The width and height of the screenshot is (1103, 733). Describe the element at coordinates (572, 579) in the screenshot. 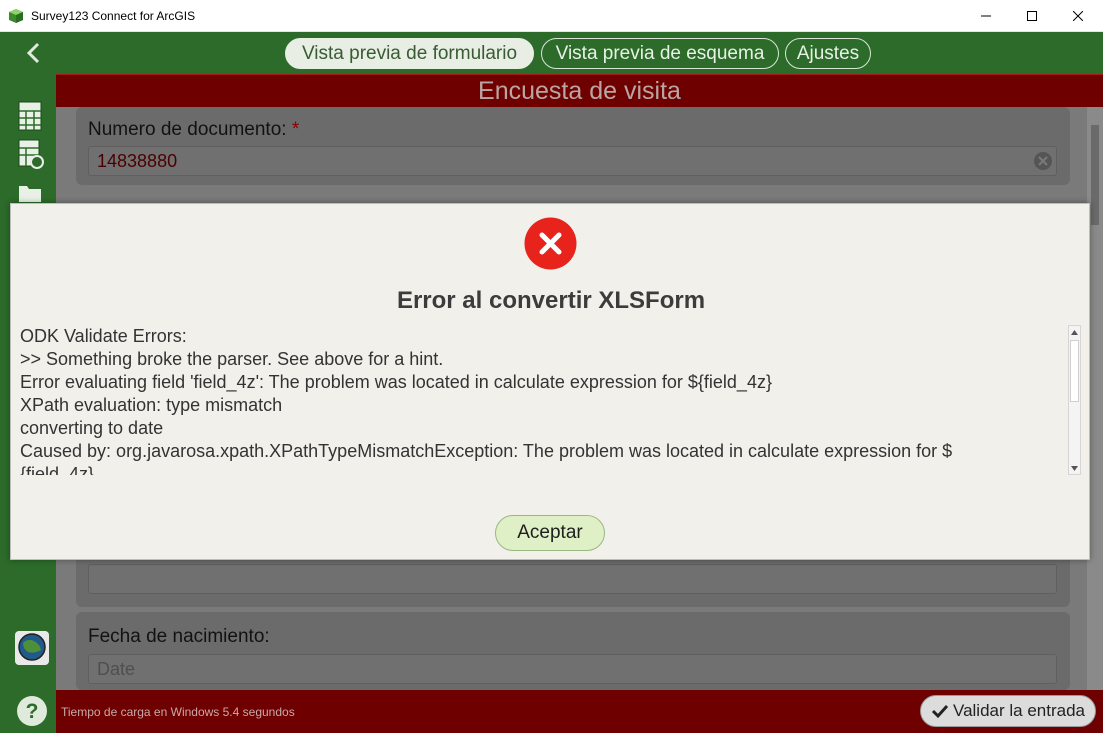

I see `hidden-field-input` at that location.